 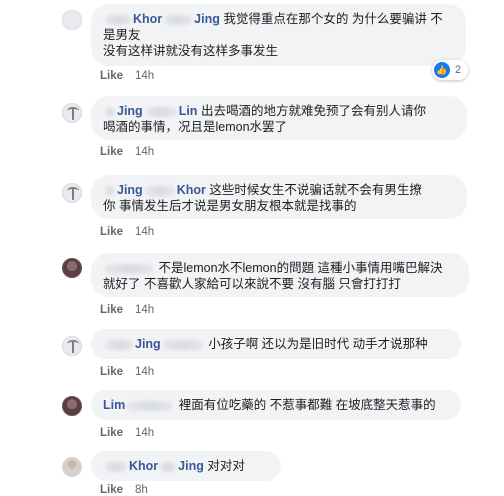 I want to click on commenter-name: Lin, so click(x=188, y=111).